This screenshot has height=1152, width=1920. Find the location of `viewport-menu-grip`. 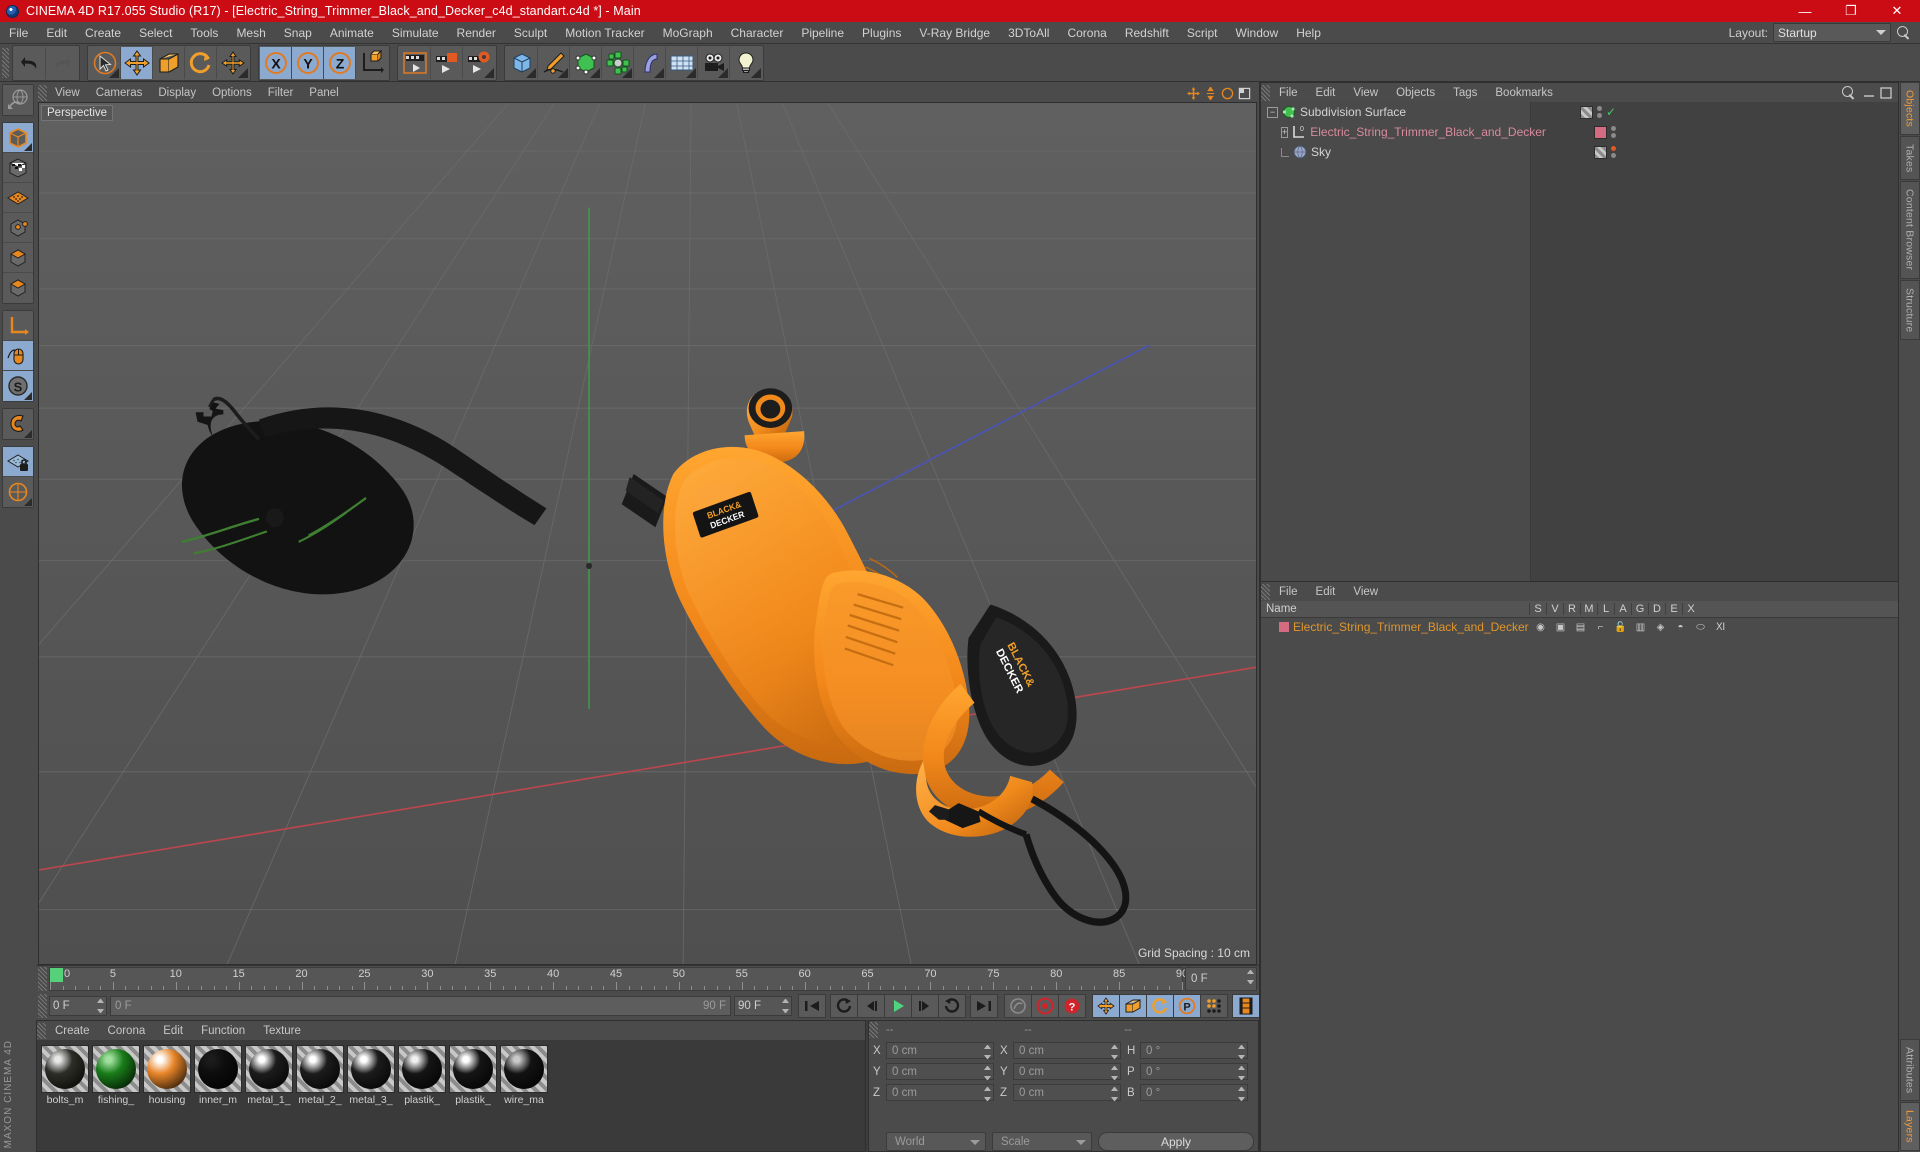

viewport-menu-grip is located at coordinates (42, 93).